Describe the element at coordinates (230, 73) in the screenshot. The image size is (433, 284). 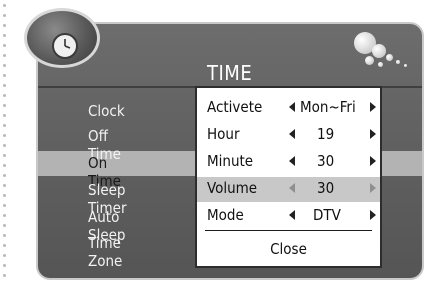
I see `page-title: TIME` at that location.